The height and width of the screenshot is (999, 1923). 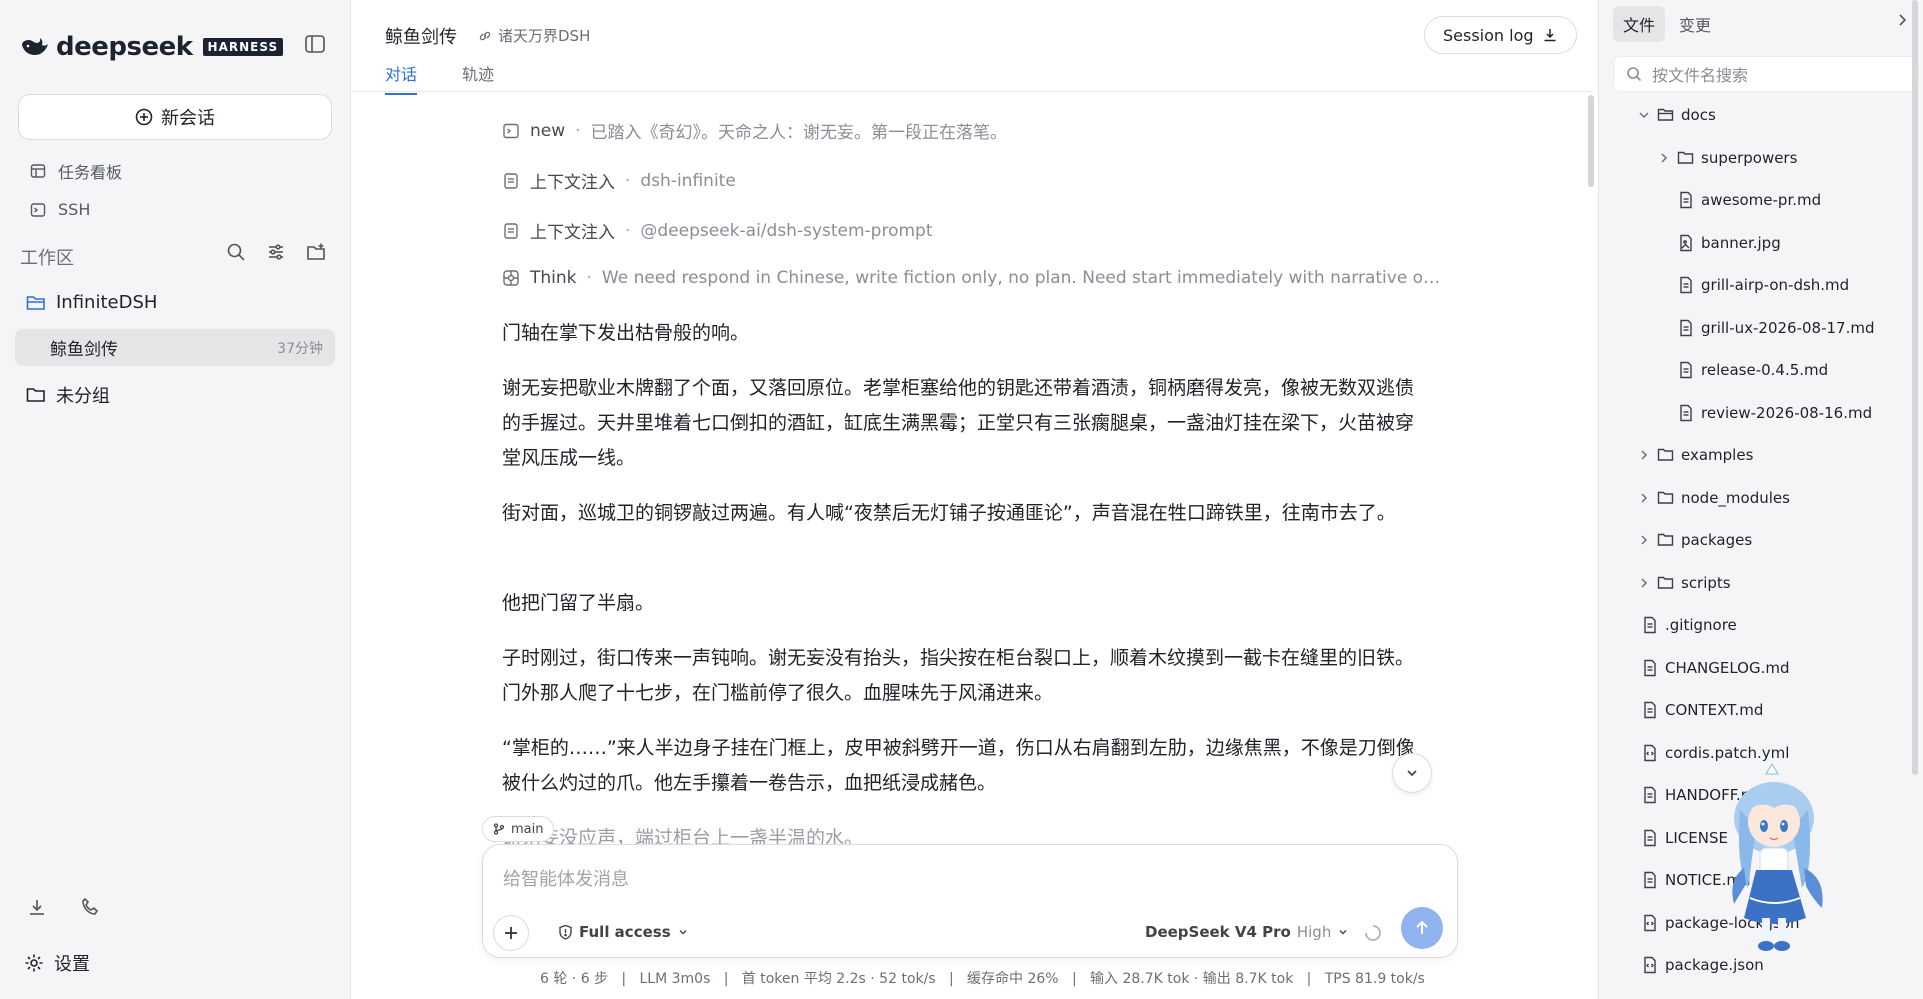 I want to click on attach-button, so click(x=511, y=933).